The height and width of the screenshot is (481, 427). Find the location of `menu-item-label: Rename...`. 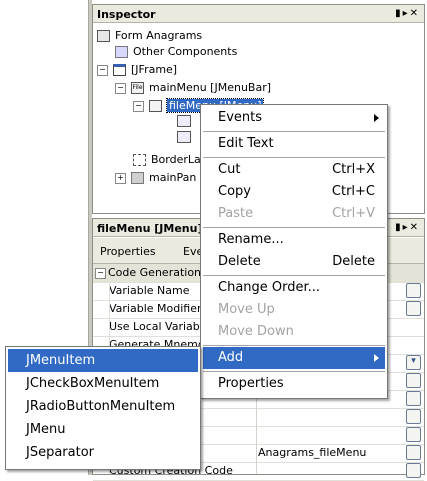

menu-item-label: Rename... is located at coordinates (251, 239).